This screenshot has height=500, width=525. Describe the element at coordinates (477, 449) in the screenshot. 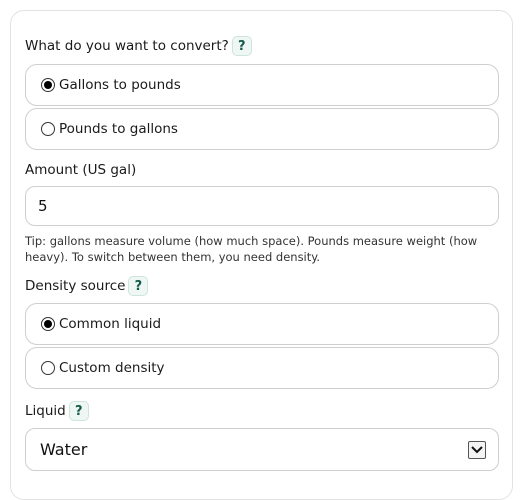

I see `chevron-down-icon` at that location.